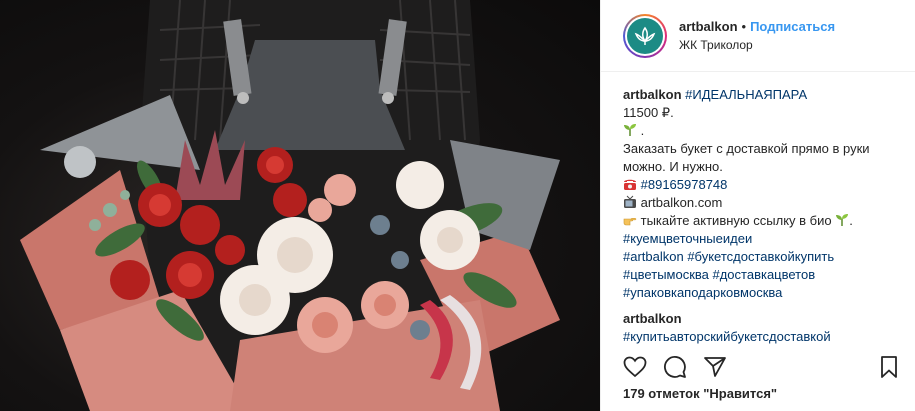 This screenshot has width=915, height=411. What do you see at coordinates (673, 166) in the screenshot?
I see `caption-text-2: можно. И нужно.` at bounding box center [673, 166].